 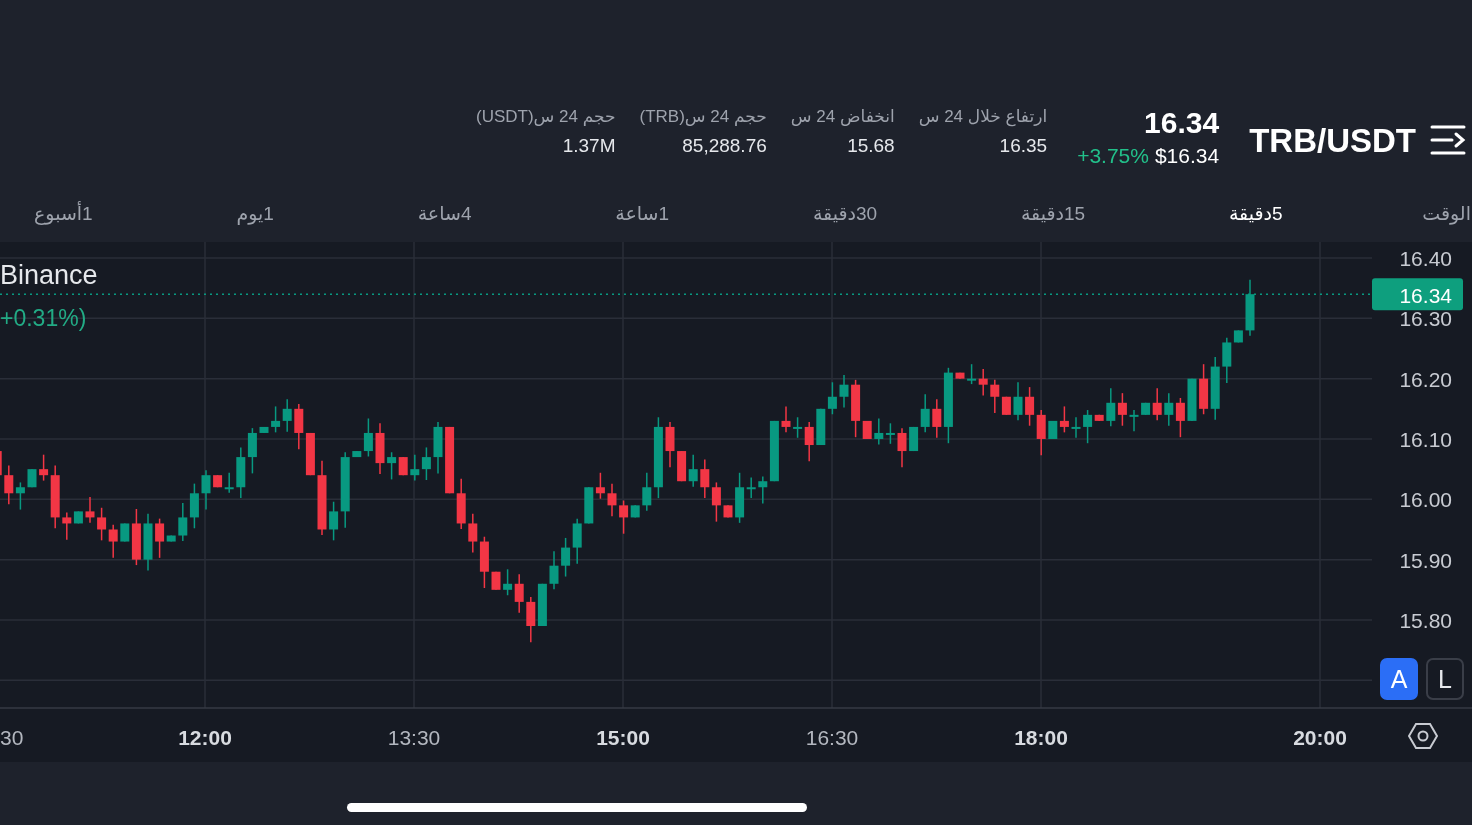 What do you see at coordinates (1332, 141) in the screenshot?
I see `pair-title: TRB/USDT` at bounding box center [1332, 141].